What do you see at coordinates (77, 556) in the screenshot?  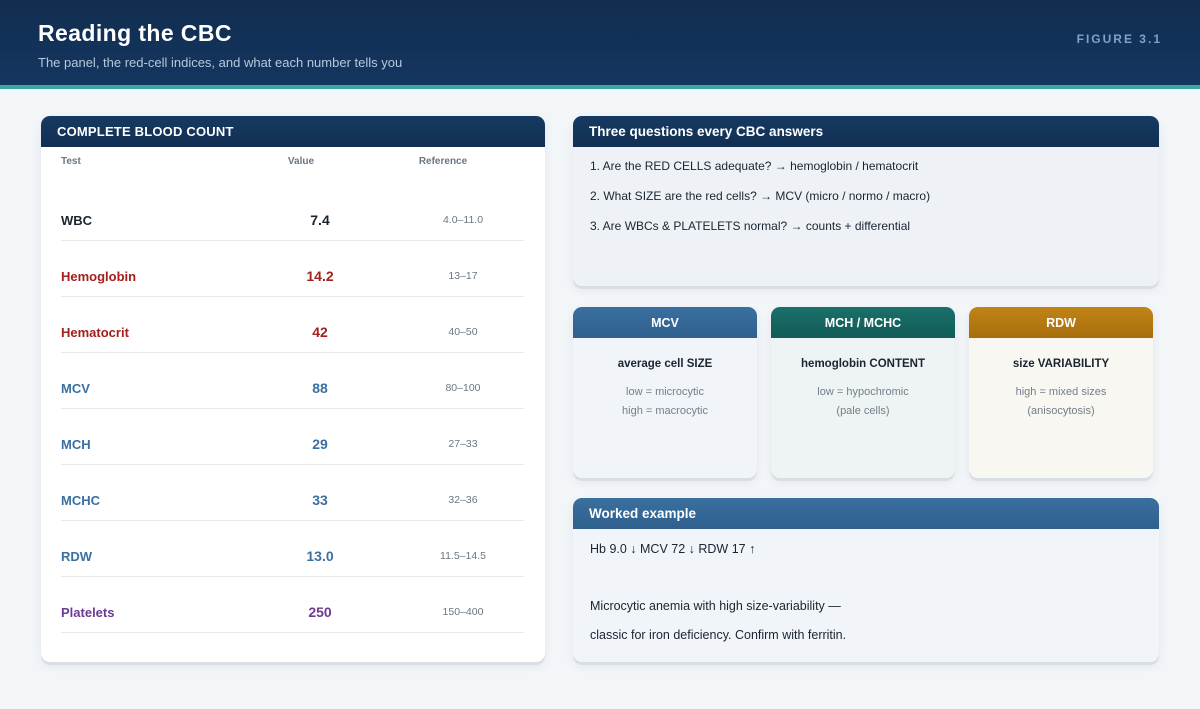 I see `test-name: RDW` at bounding box center [77, 556].